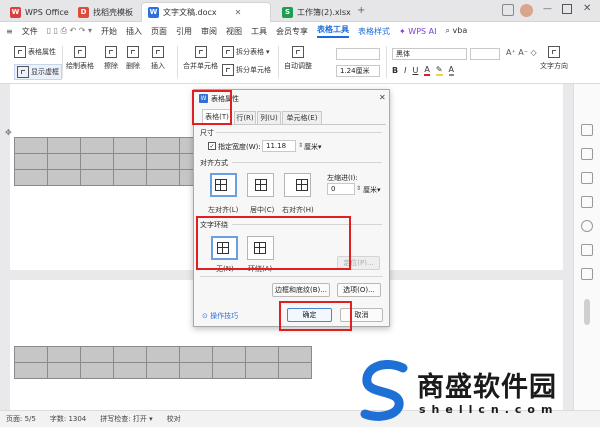 This screenshot has width=600, height=427. I want to click on font-color-icon: A, so click(427, 70).